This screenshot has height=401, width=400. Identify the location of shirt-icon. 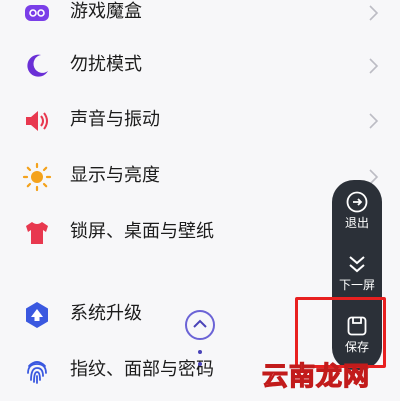
(37, 233).